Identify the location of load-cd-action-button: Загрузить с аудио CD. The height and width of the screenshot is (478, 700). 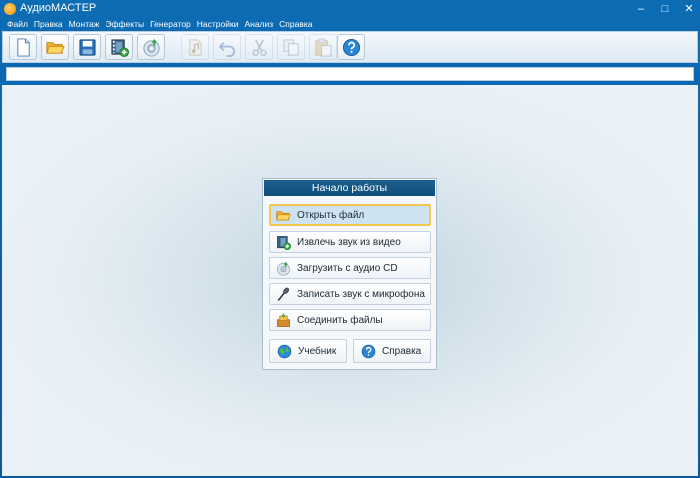
(350, 268).